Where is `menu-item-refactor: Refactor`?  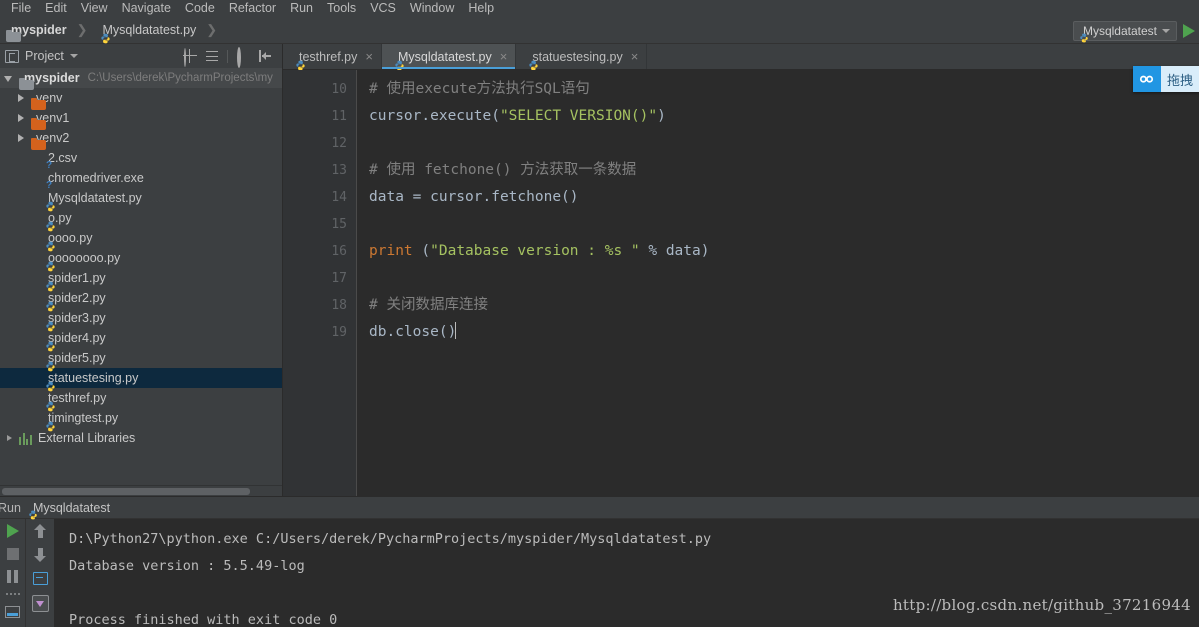
menu-item-refactor: Refactor is located at coordinates (252, 8).